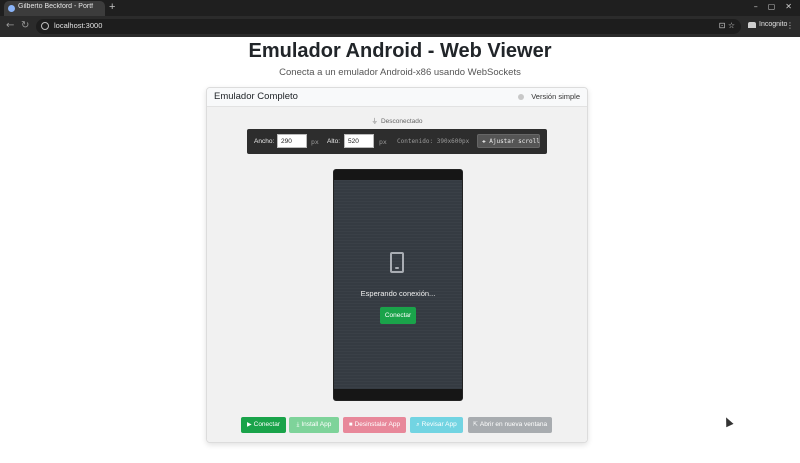  What do you see at coordinates (374, 121) in the screenshot?
I see `plug-icon: ⏚` at bounding box center [374, 121].